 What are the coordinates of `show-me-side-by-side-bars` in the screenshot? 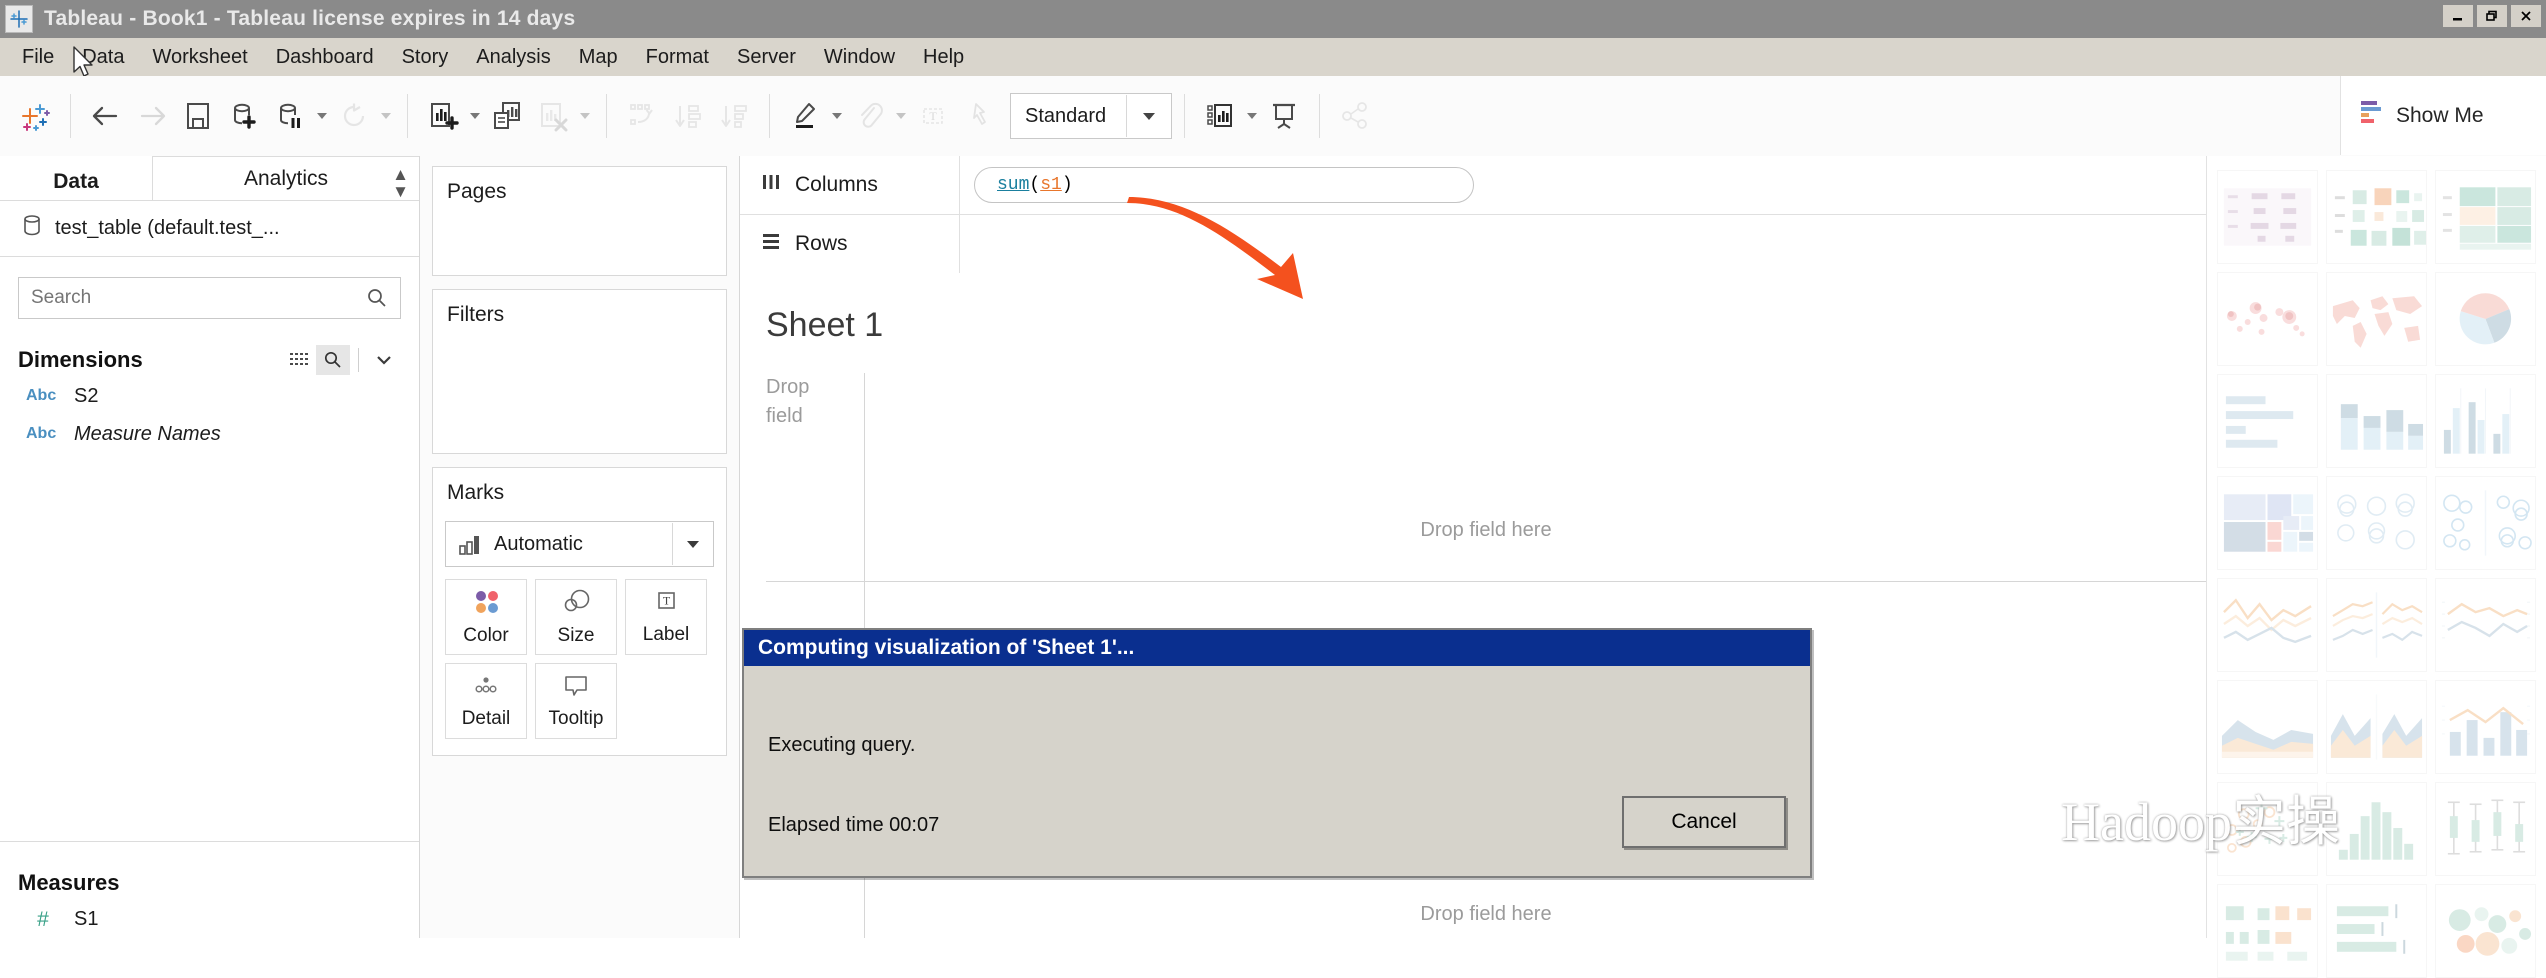 It's located at (2485, 421).